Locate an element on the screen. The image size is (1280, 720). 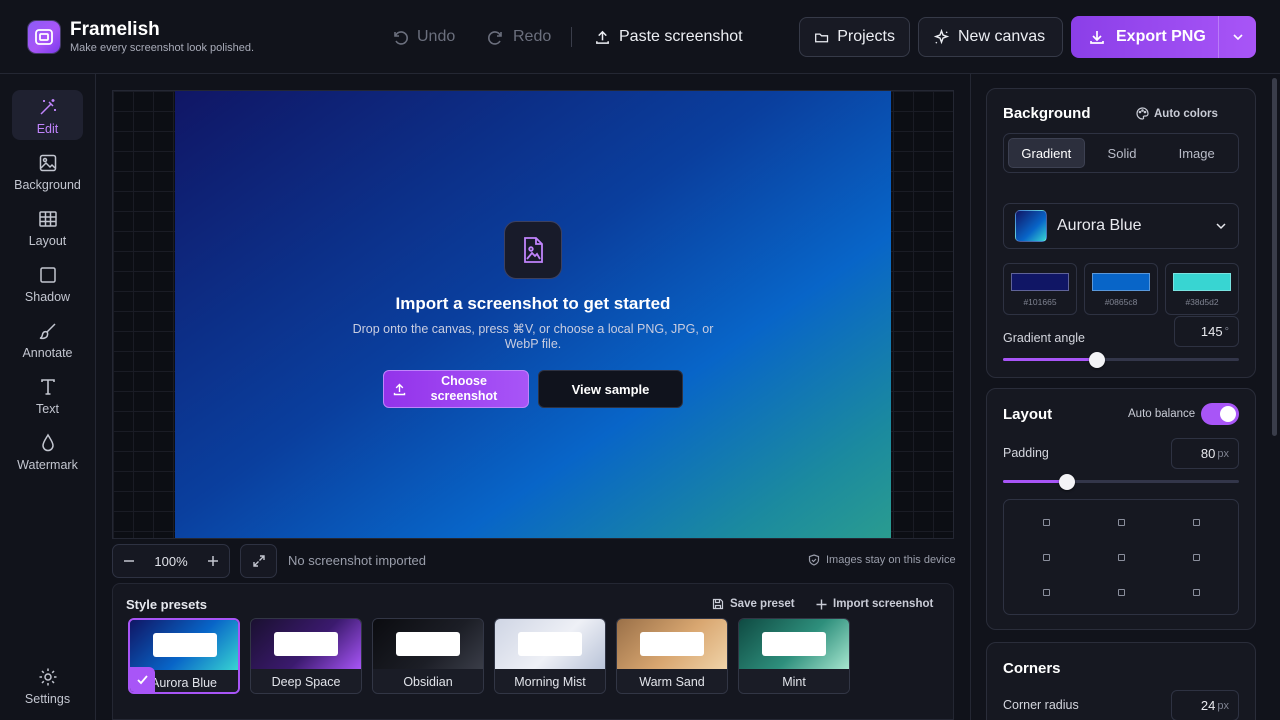
settings-button: Settings is located at coordinates (47, 685).